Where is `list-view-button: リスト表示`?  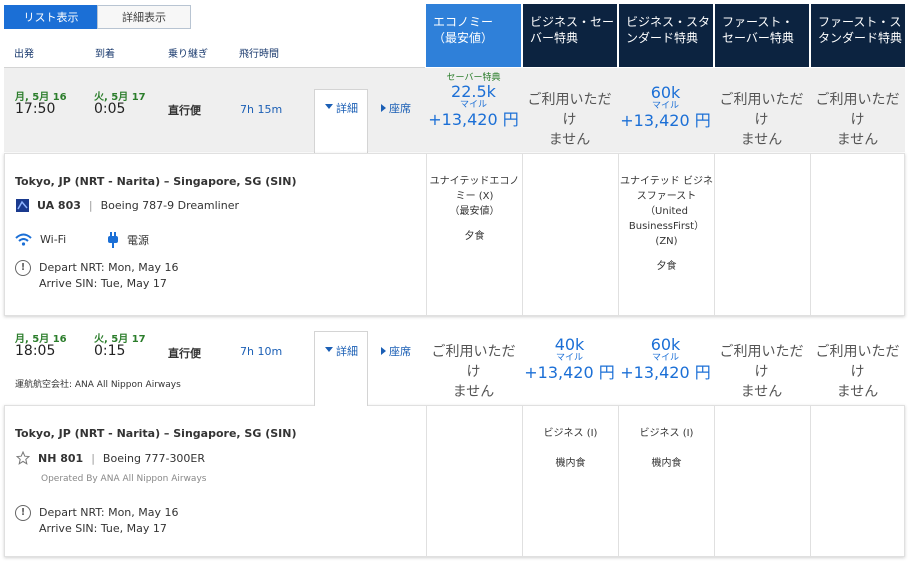
list-view-button: リスト表示 is located at coordinates (51, 17).